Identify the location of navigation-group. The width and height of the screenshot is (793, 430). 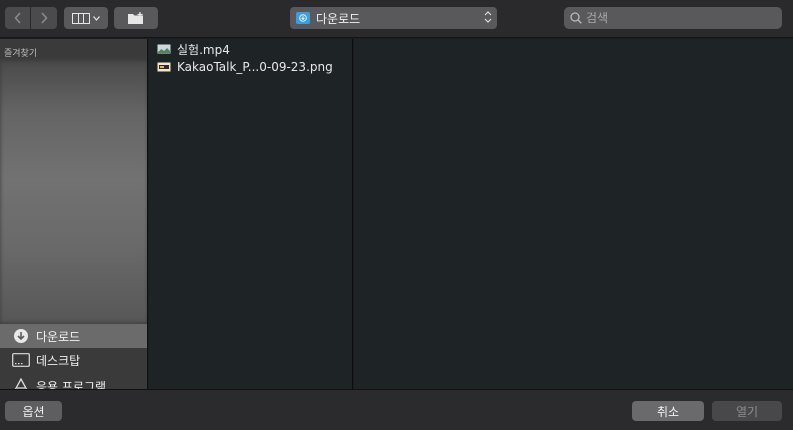
(31, 18).